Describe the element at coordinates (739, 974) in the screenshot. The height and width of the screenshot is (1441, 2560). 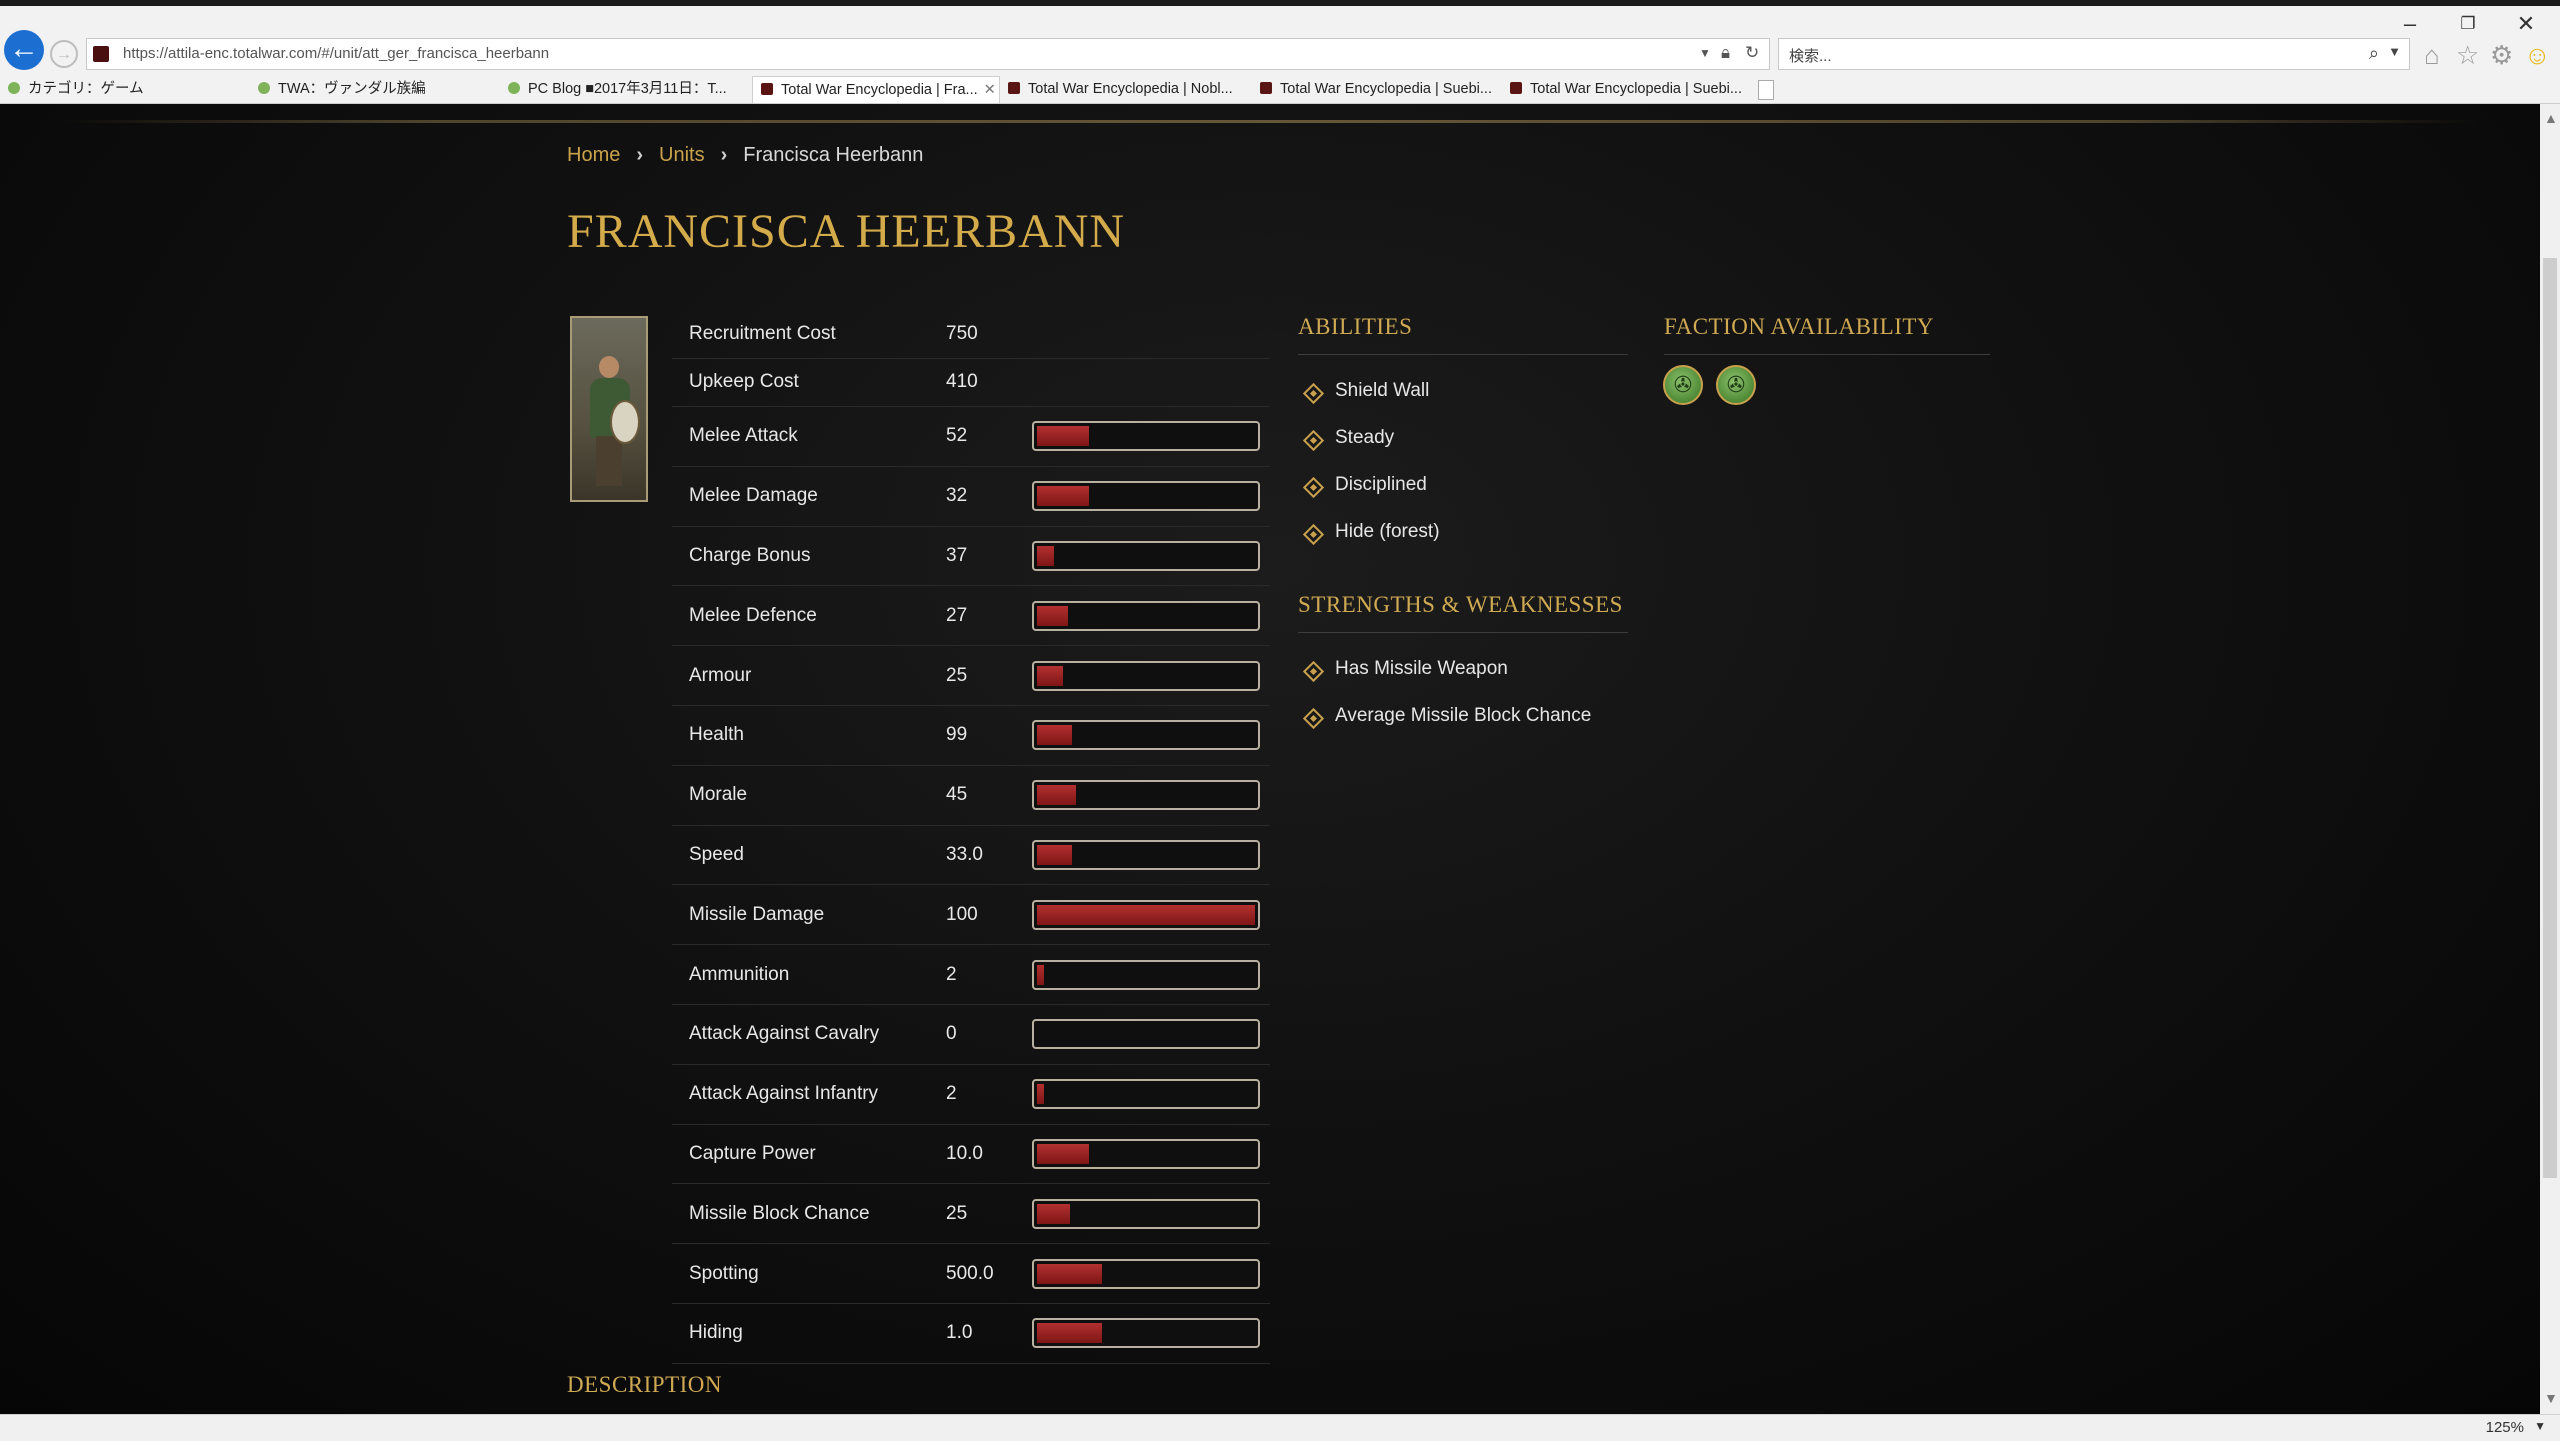
I see `stat-label: Ammunition` at that location.